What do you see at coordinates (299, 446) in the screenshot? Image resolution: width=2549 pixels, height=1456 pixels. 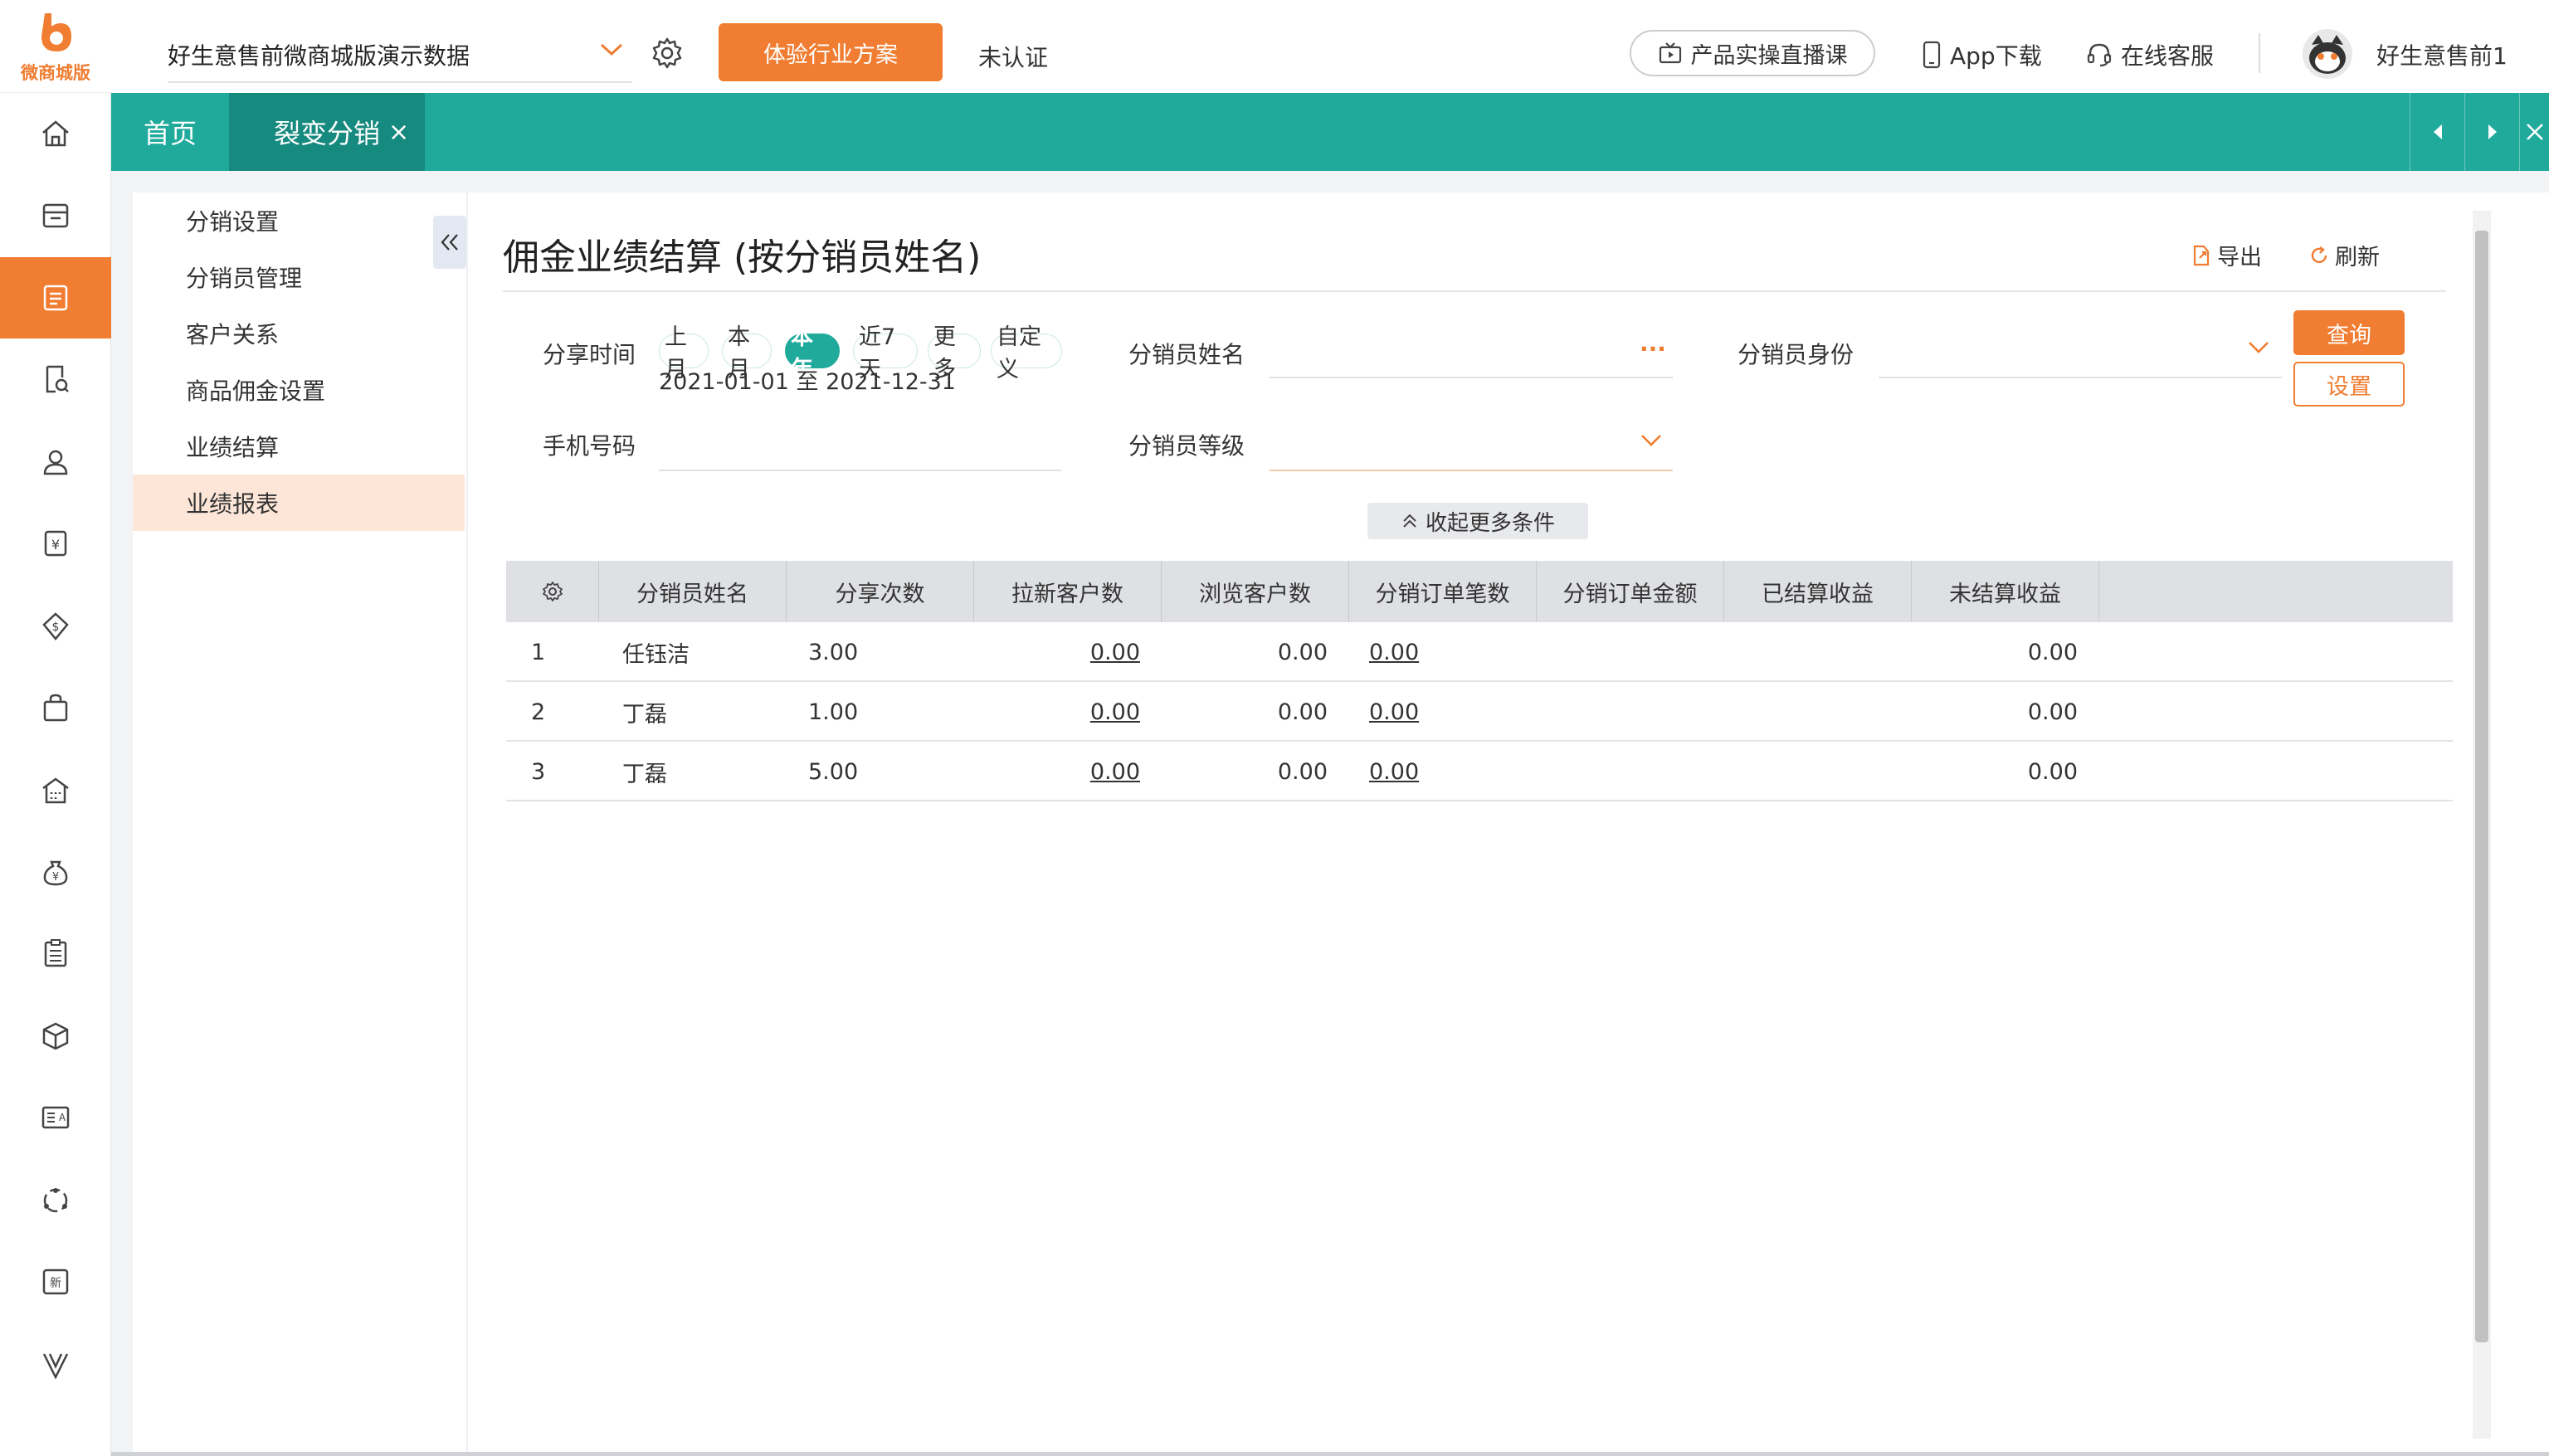 I see `submenu-item-performance-settlement: 业绩结算` at bounding box center [299, 446].